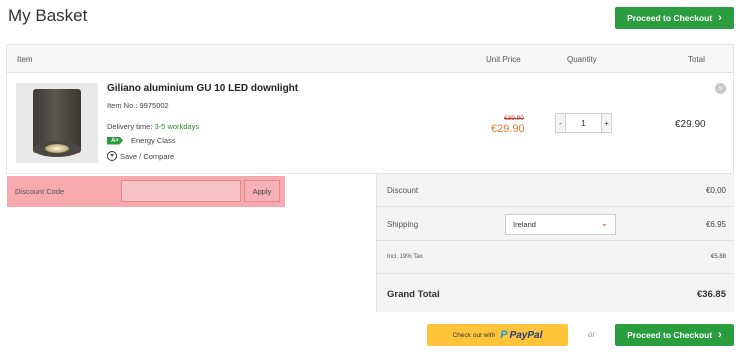 The height and width of the screenshot is (357, 740). Describe the element at coordinates (181, 191) in the screenshot. I see `discount-code-input` at that location.